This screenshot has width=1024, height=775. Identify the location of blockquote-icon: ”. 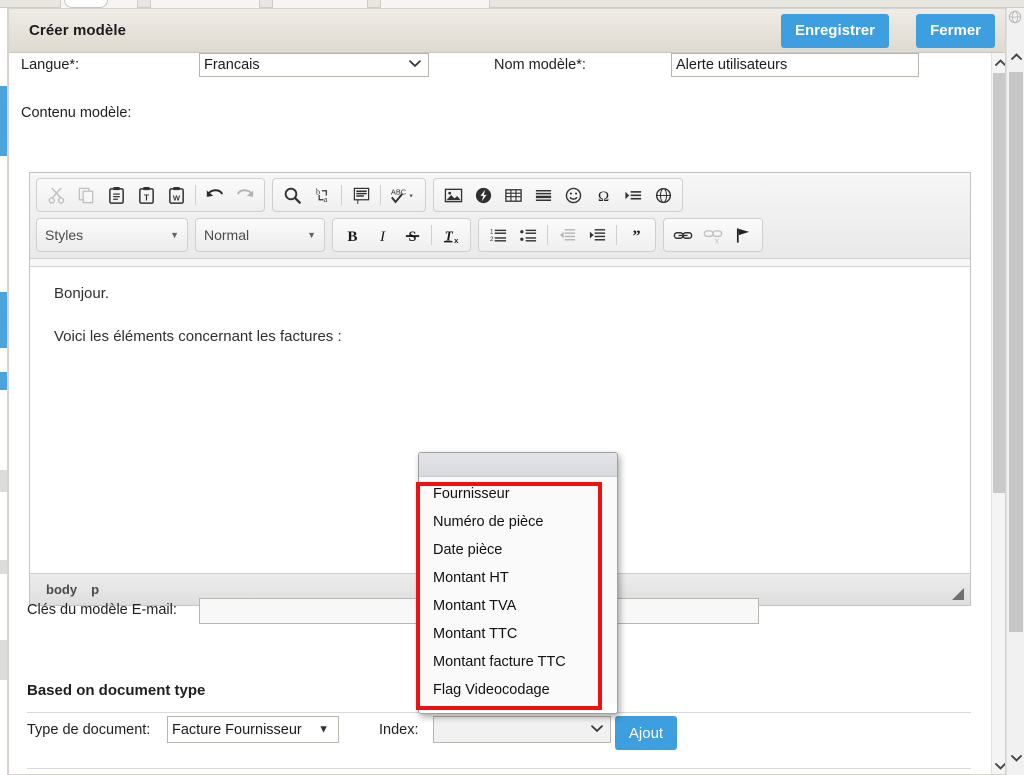
(636, 235).